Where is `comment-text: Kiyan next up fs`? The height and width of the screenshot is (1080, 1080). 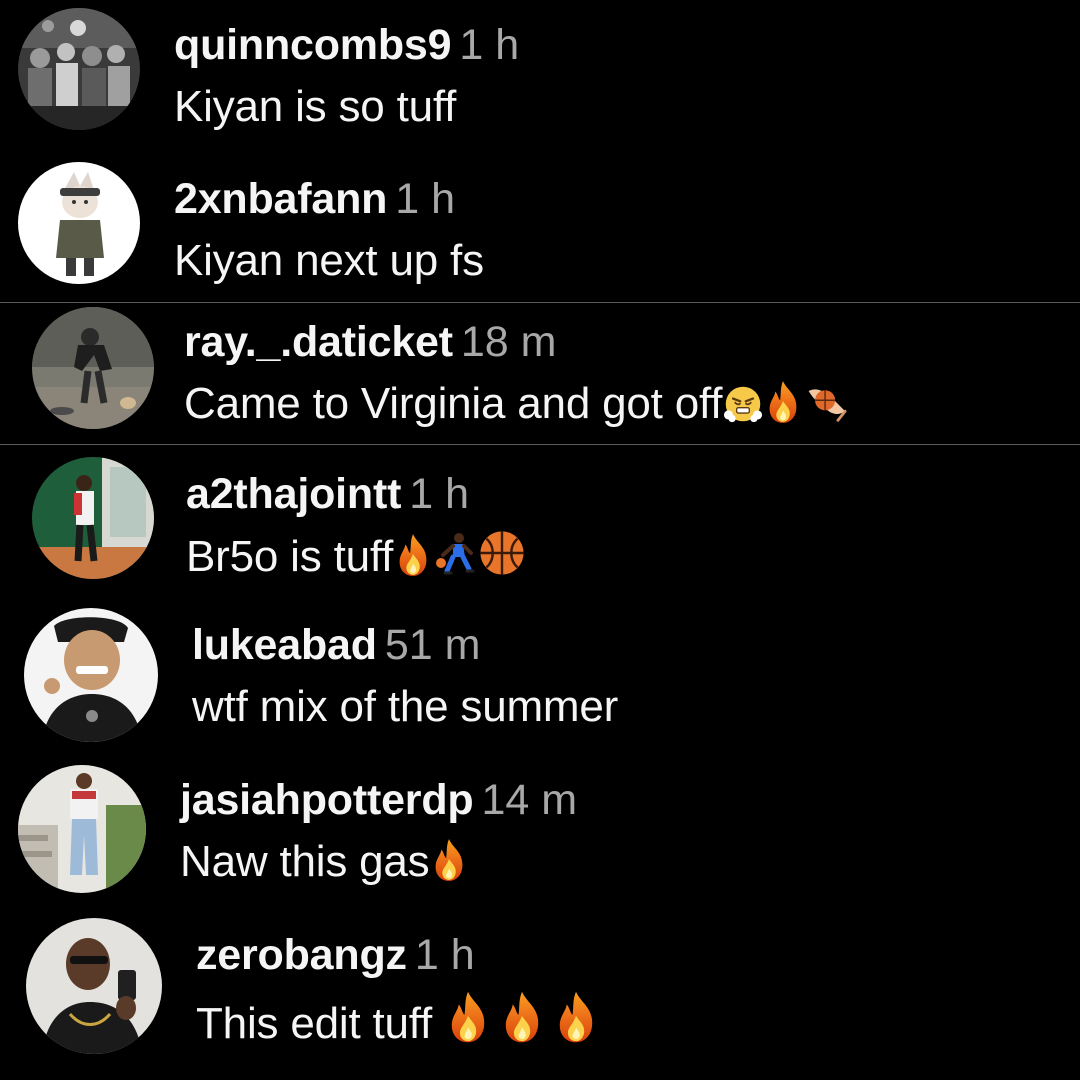
comment-text: Kiyan next up fs is located at coordinates (329, 260).